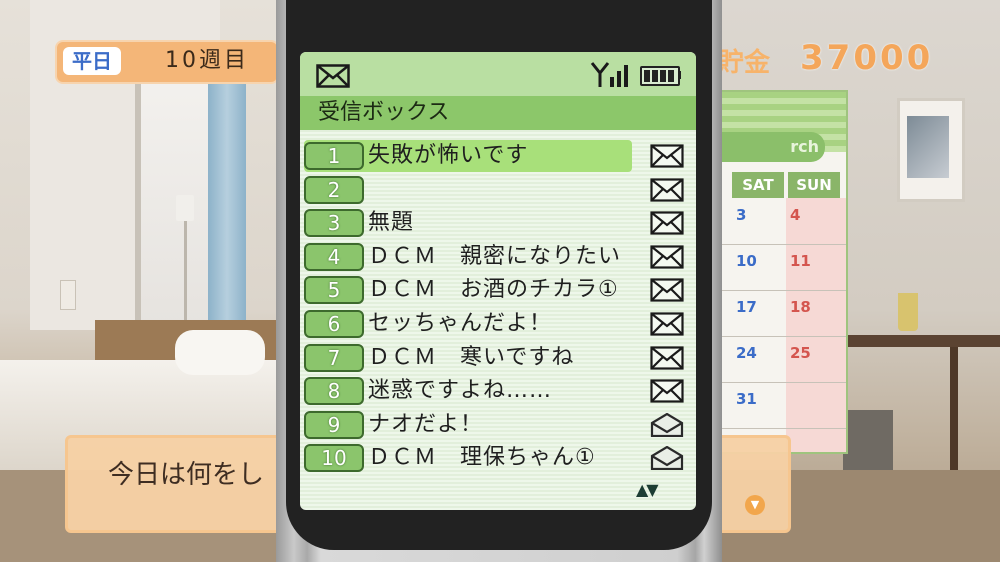 This screenshot has width=1000, height=562. What do you see at coordinates (498, 113) in the screenshot?
I see `inbox-title: 受信ボックス` at bounding box center [498, 113].